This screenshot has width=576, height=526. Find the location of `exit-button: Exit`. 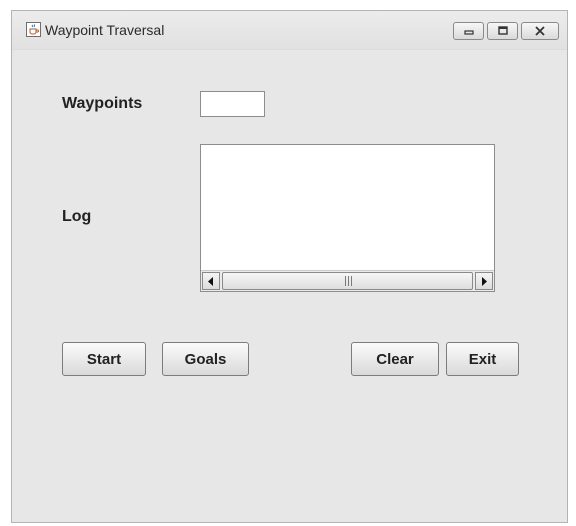

exit-button: Exit is located at coordinates (482, 359).